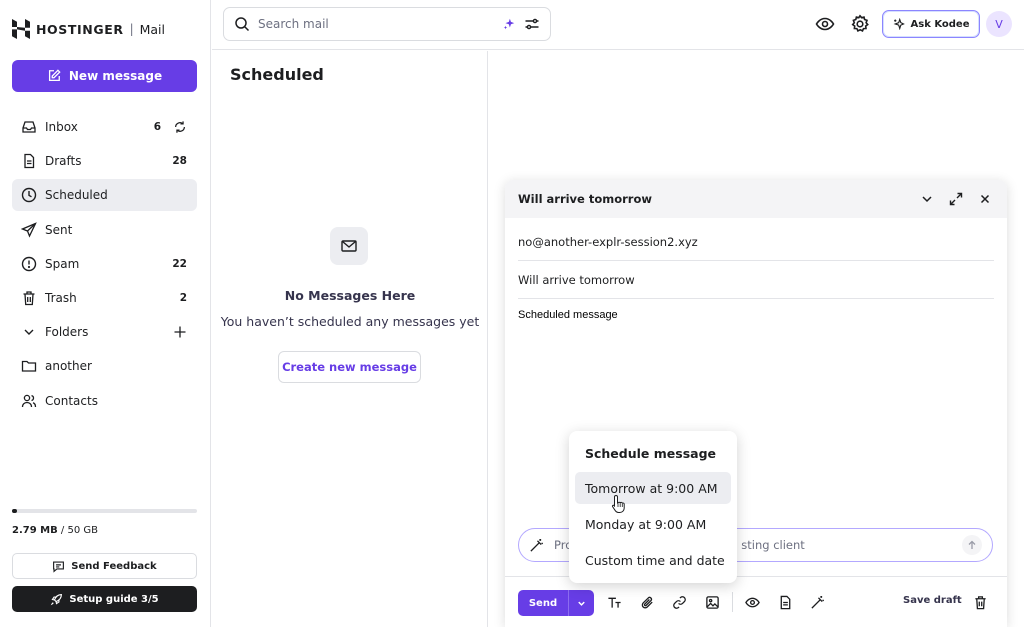 This screenshot has height=627, width=1024. What do you see at coordinates (180, 332) in the screenshot?
I see `add-folder-icon` at bounding box center [180, 332].